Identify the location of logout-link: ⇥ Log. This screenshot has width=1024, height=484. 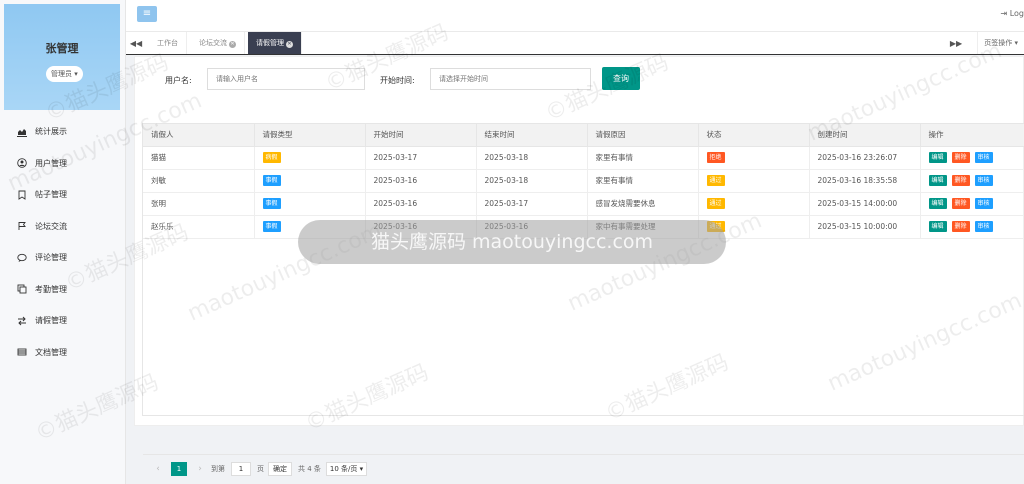
(1012, 13).